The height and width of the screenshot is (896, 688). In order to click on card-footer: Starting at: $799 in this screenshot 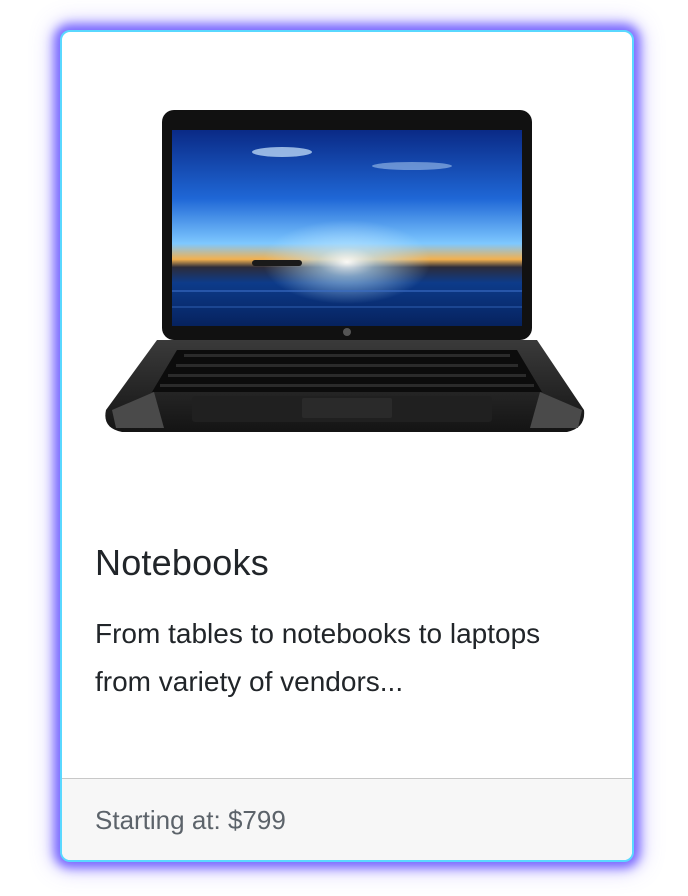, I will do `click(347, 819)`.